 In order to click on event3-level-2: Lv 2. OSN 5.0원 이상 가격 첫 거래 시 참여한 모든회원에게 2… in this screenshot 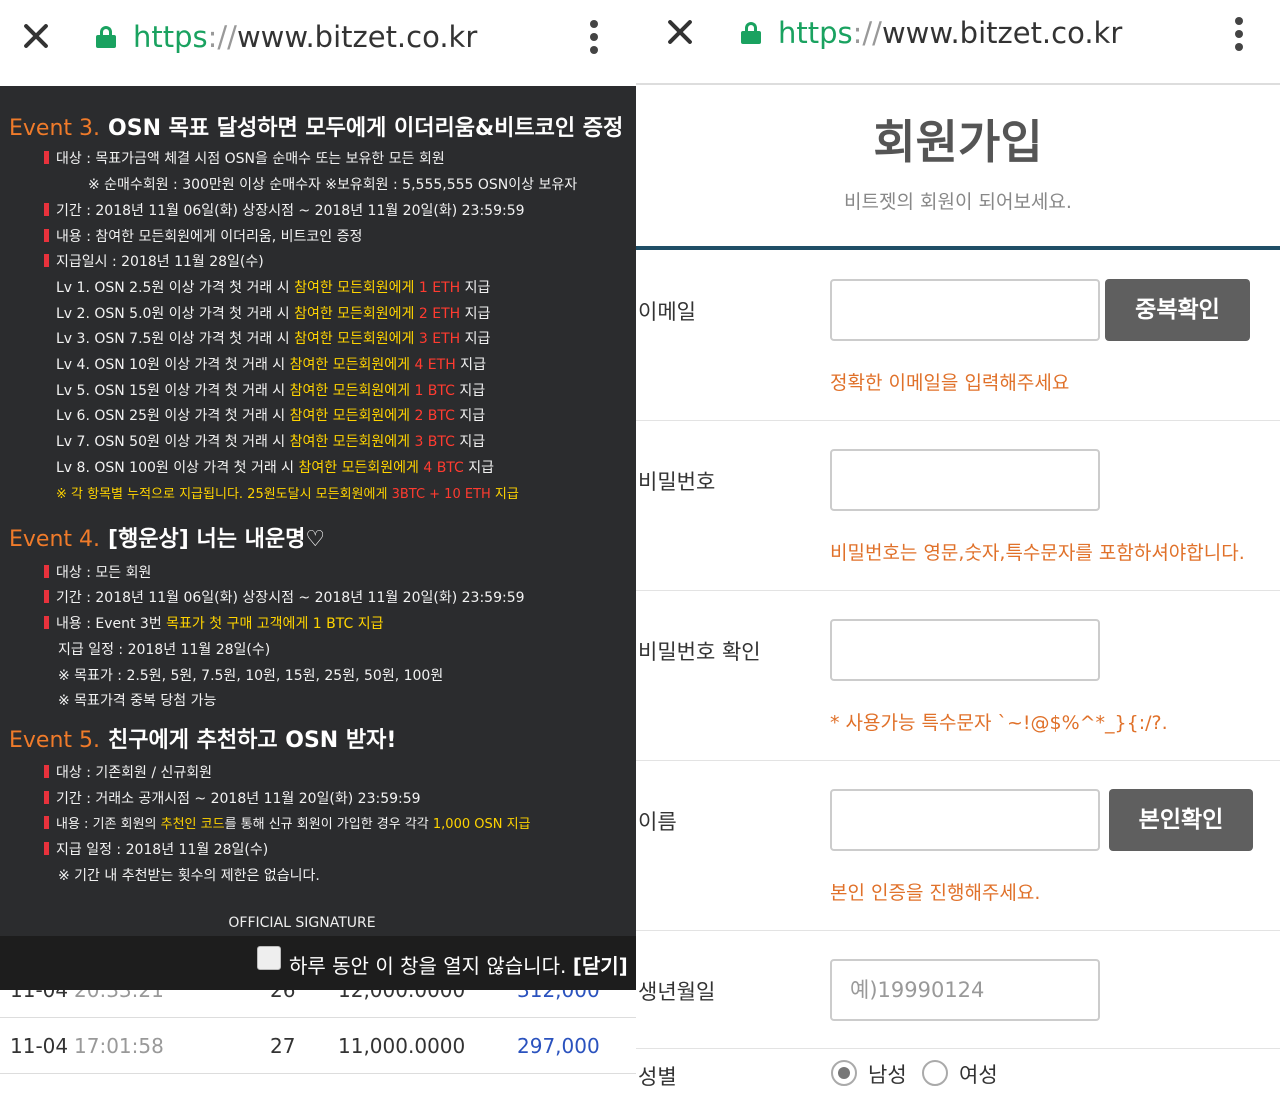, I will do `click(273, 314)`.